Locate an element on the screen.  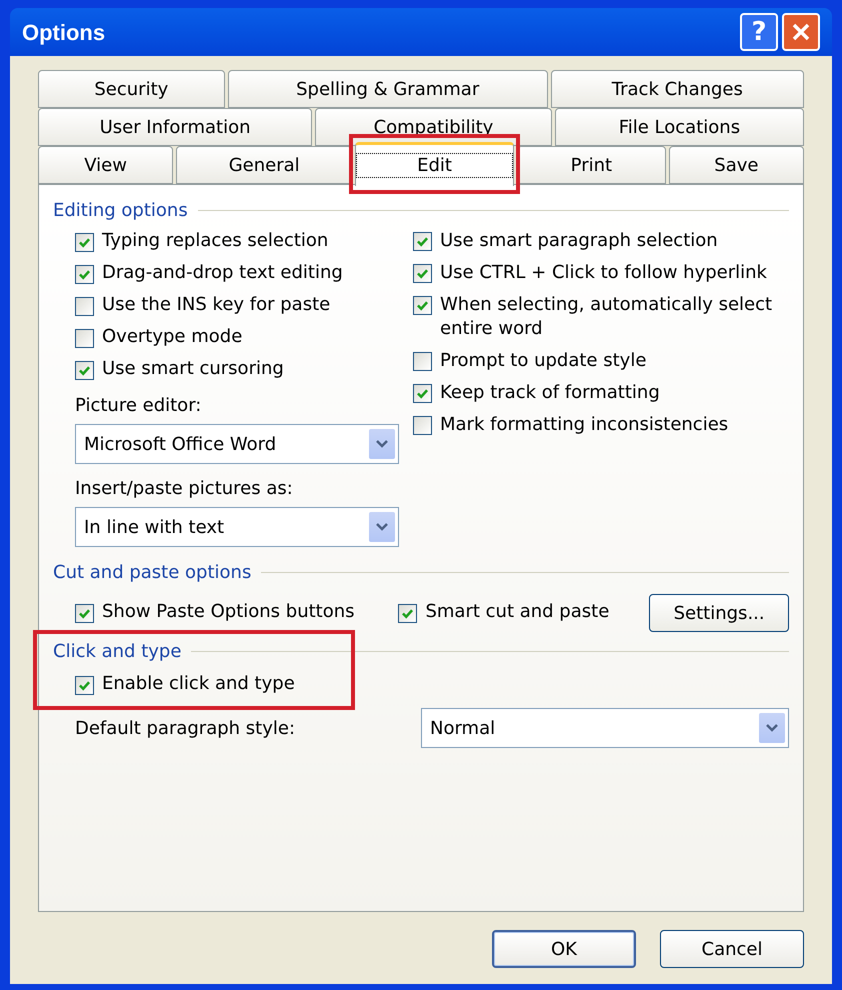
dropdown: In line with text is located at coordinates (237, 527).